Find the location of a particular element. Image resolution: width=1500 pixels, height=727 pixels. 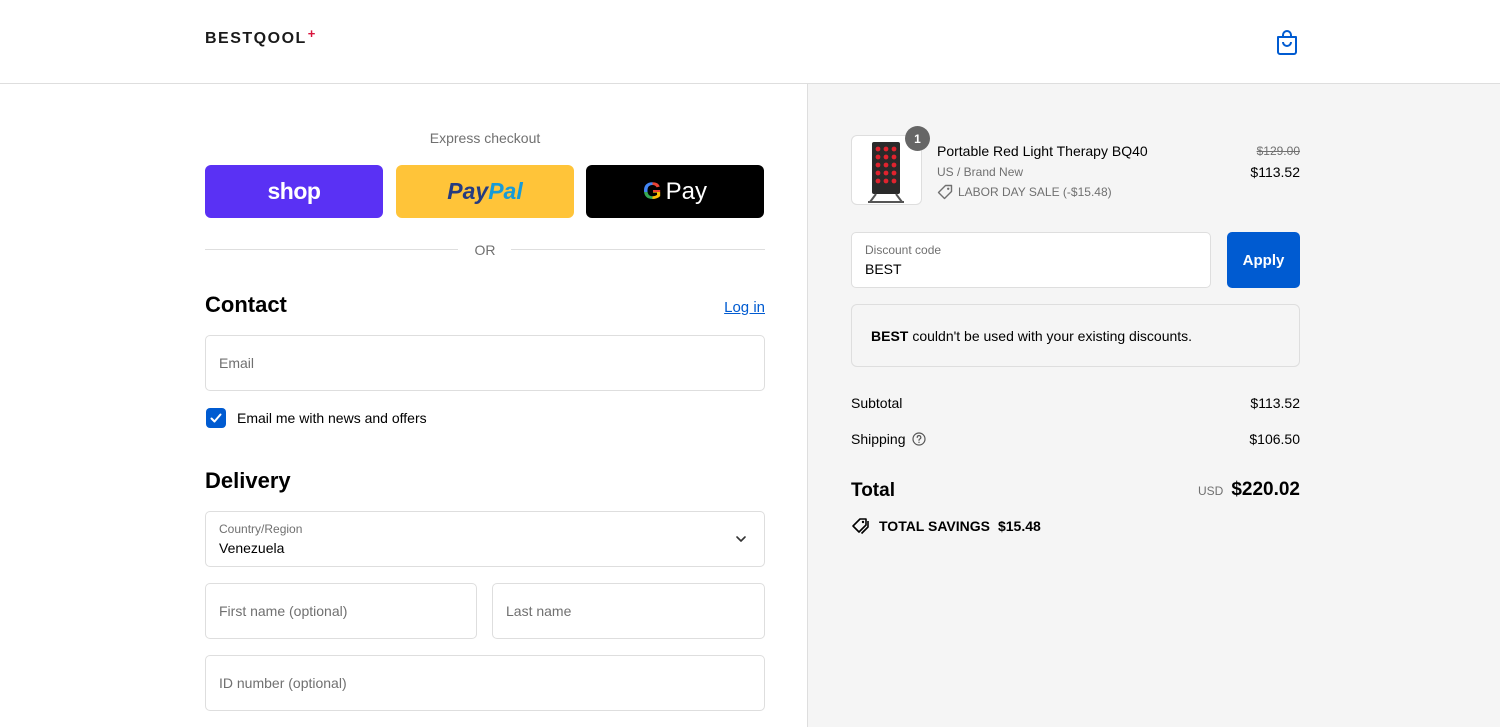

subtotal-label: Subtotal is located at coordinates (876, 403).